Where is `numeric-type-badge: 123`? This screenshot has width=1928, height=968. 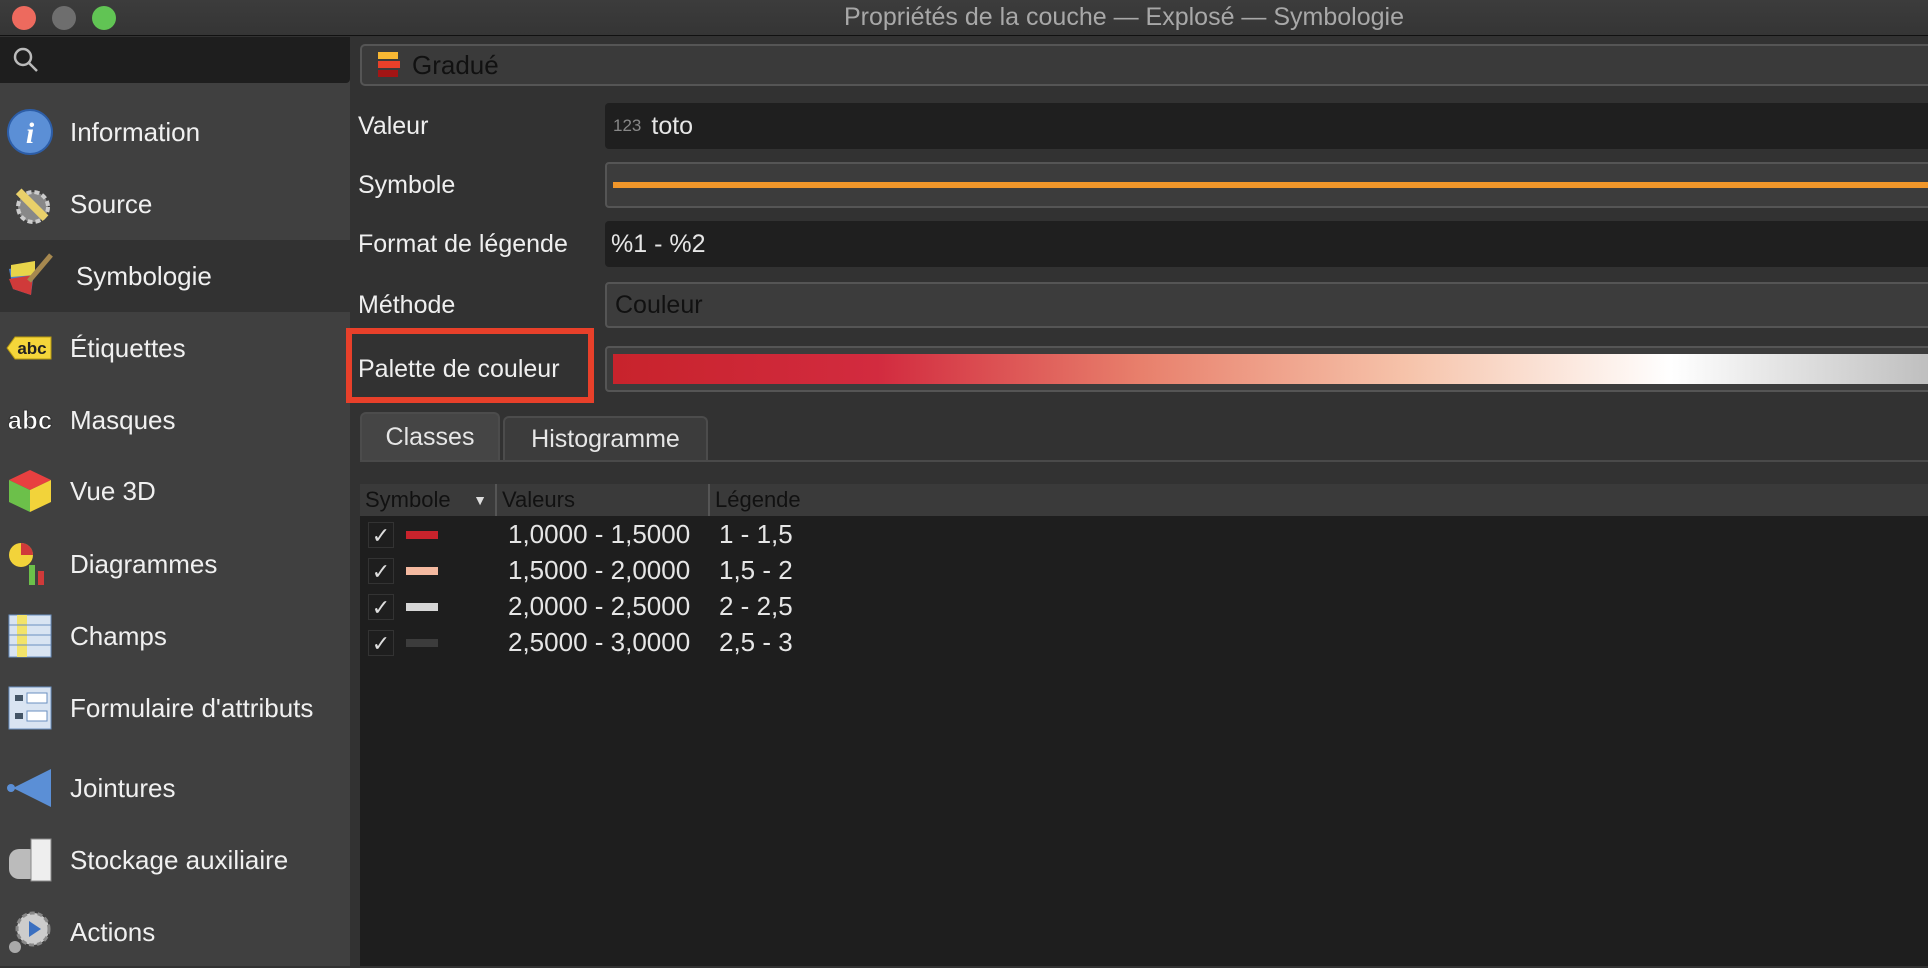
numeric-type-badge: 123 is located at coordinates (627, 125).